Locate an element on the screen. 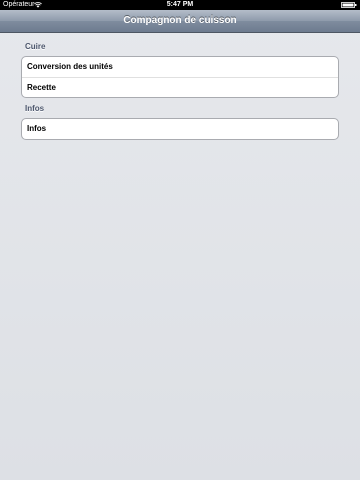  section-header-infos: Infos is located at coordinates (35, 108).